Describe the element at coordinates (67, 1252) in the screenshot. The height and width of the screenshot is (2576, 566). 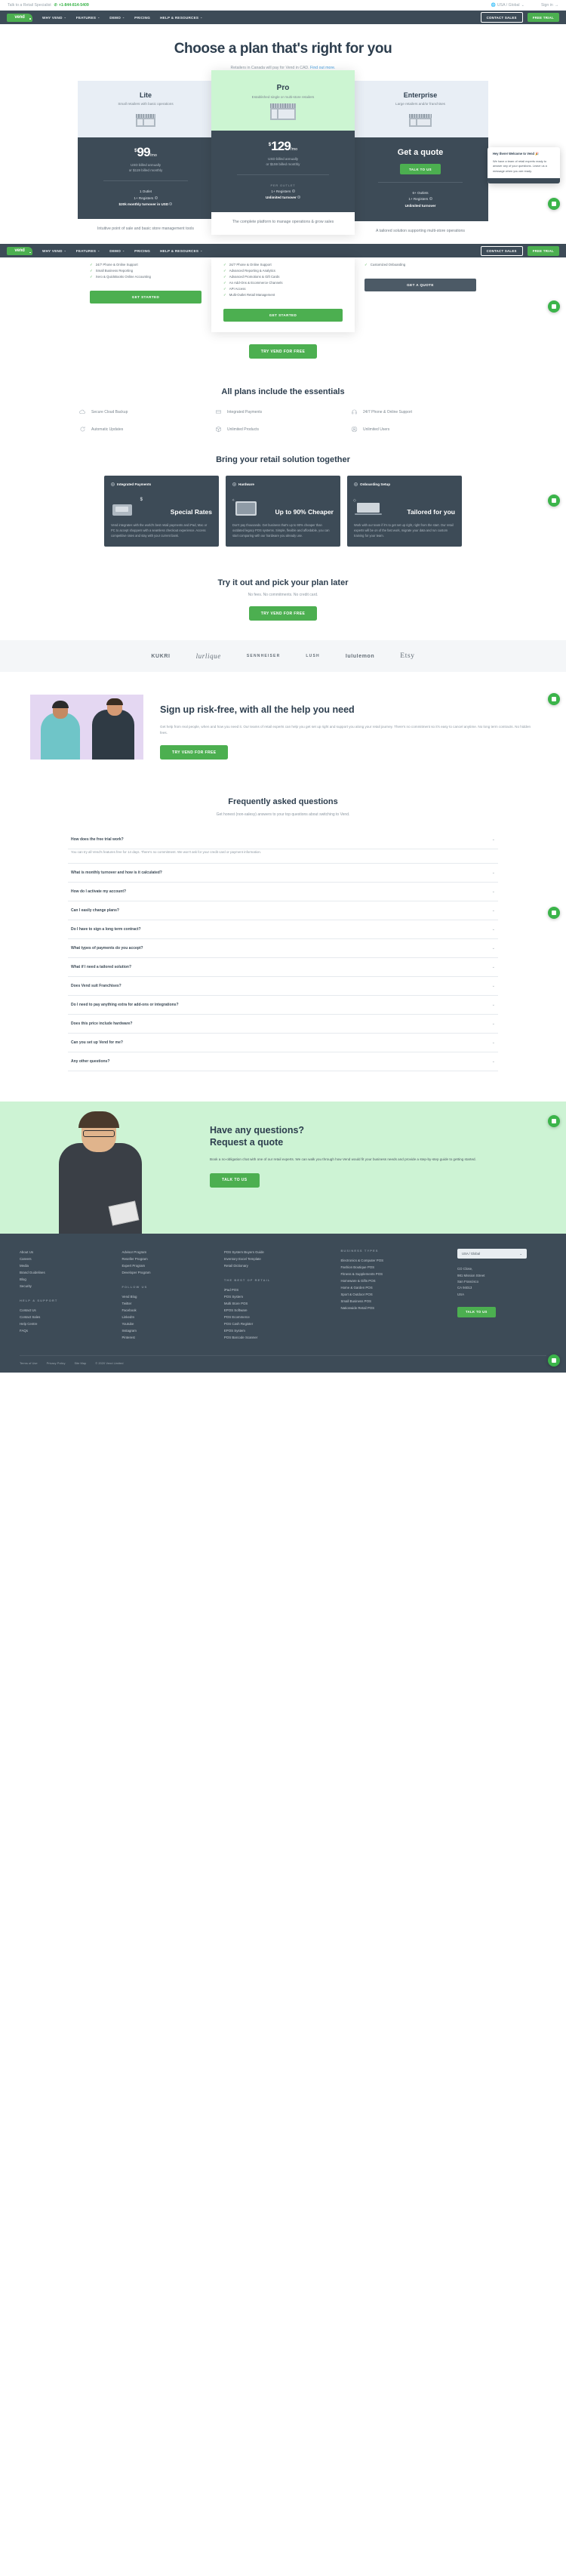
I see `footer-link: About Us` at that location.